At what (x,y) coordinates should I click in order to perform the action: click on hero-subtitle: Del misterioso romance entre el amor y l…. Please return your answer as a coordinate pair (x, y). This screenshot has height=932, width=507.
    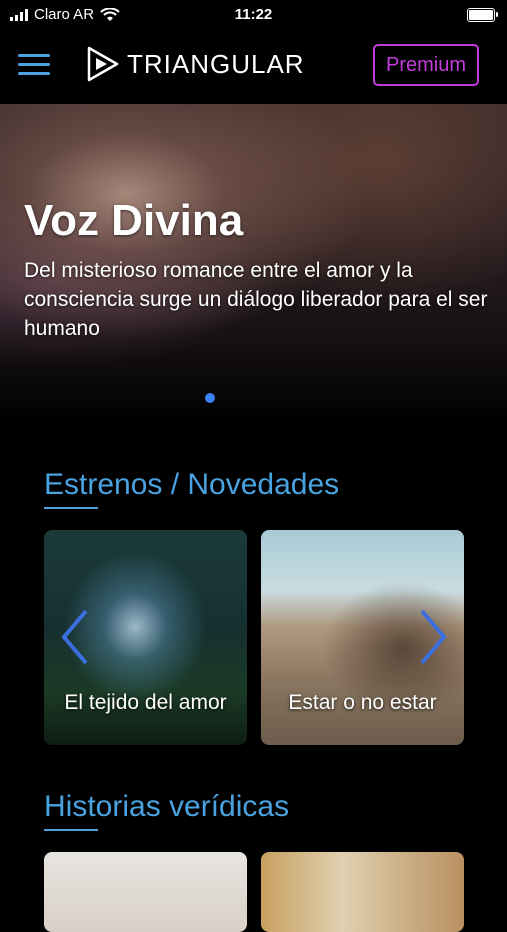
    Looking at the image, I should click on (256, 299).